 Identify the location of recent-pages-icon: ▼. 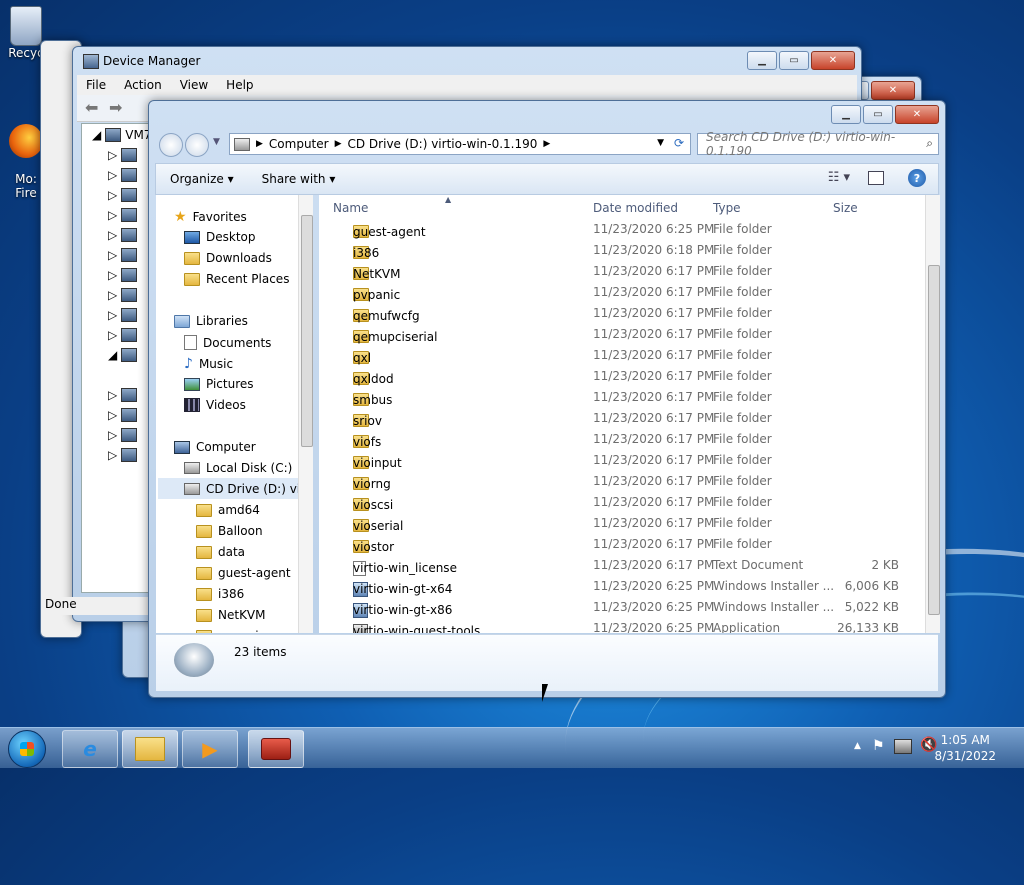
(216, 142).